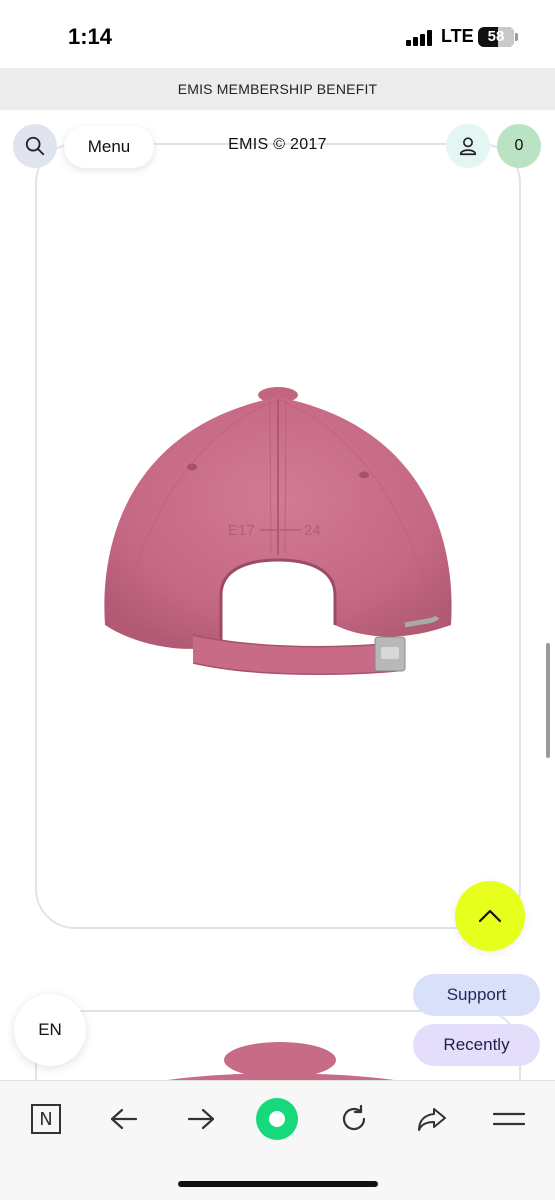 Image resolution: width=555 pixels, height=1200 pixels. Describe the element at coordinates (457, 36) in the screenshot. I see `network-label: LTE` at that location.